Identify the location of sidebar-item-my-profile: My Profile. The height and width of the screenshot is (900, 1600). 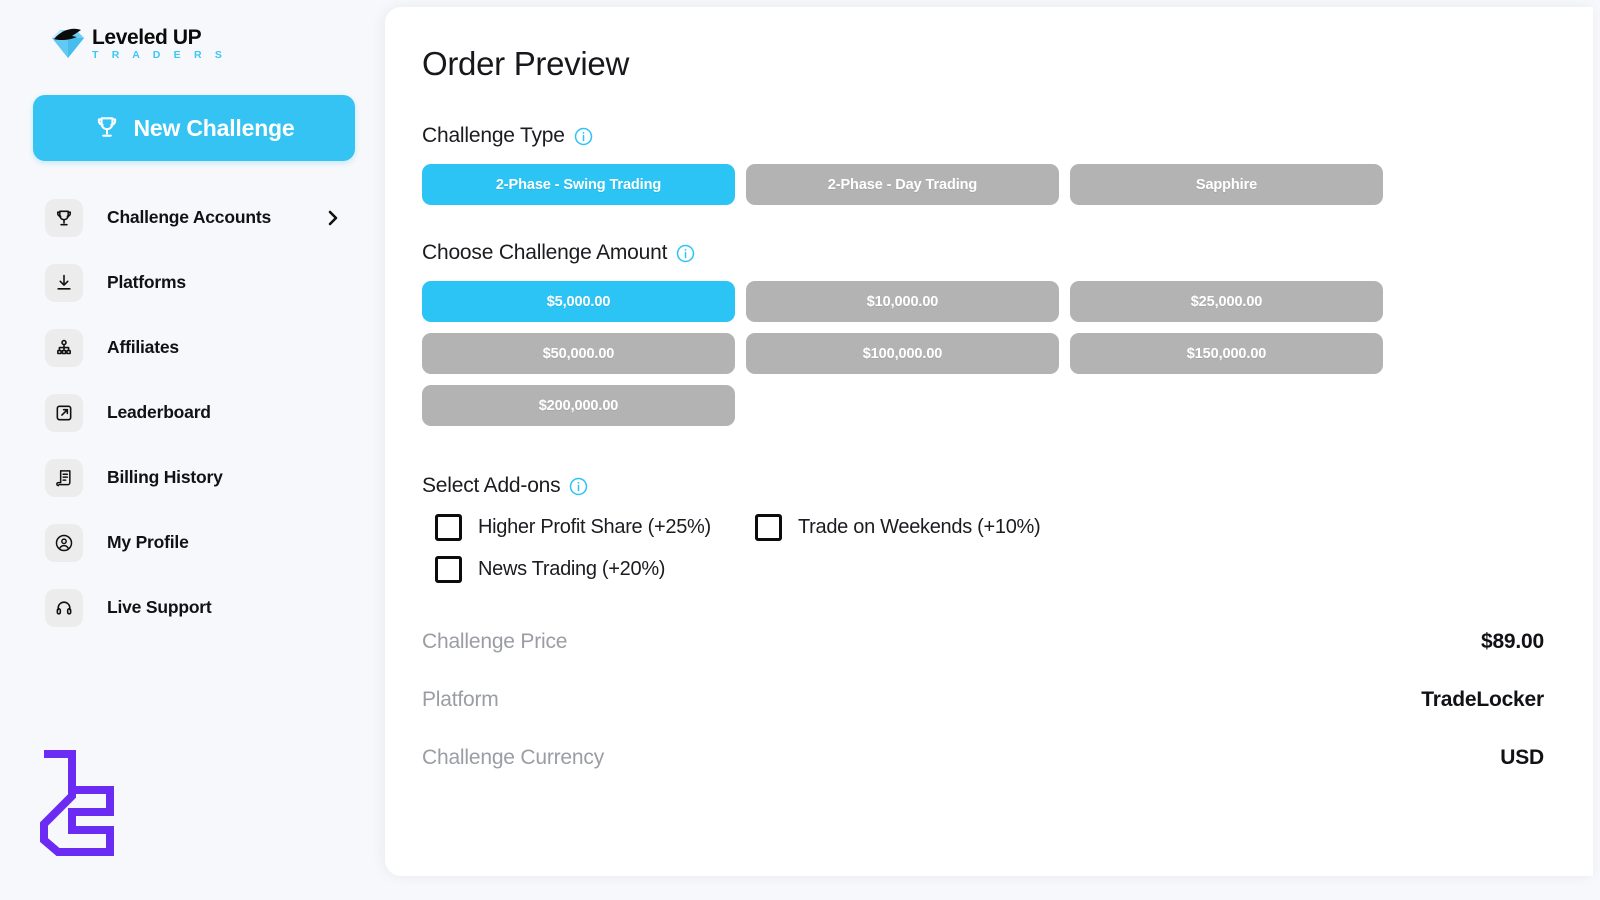
(192, 542).